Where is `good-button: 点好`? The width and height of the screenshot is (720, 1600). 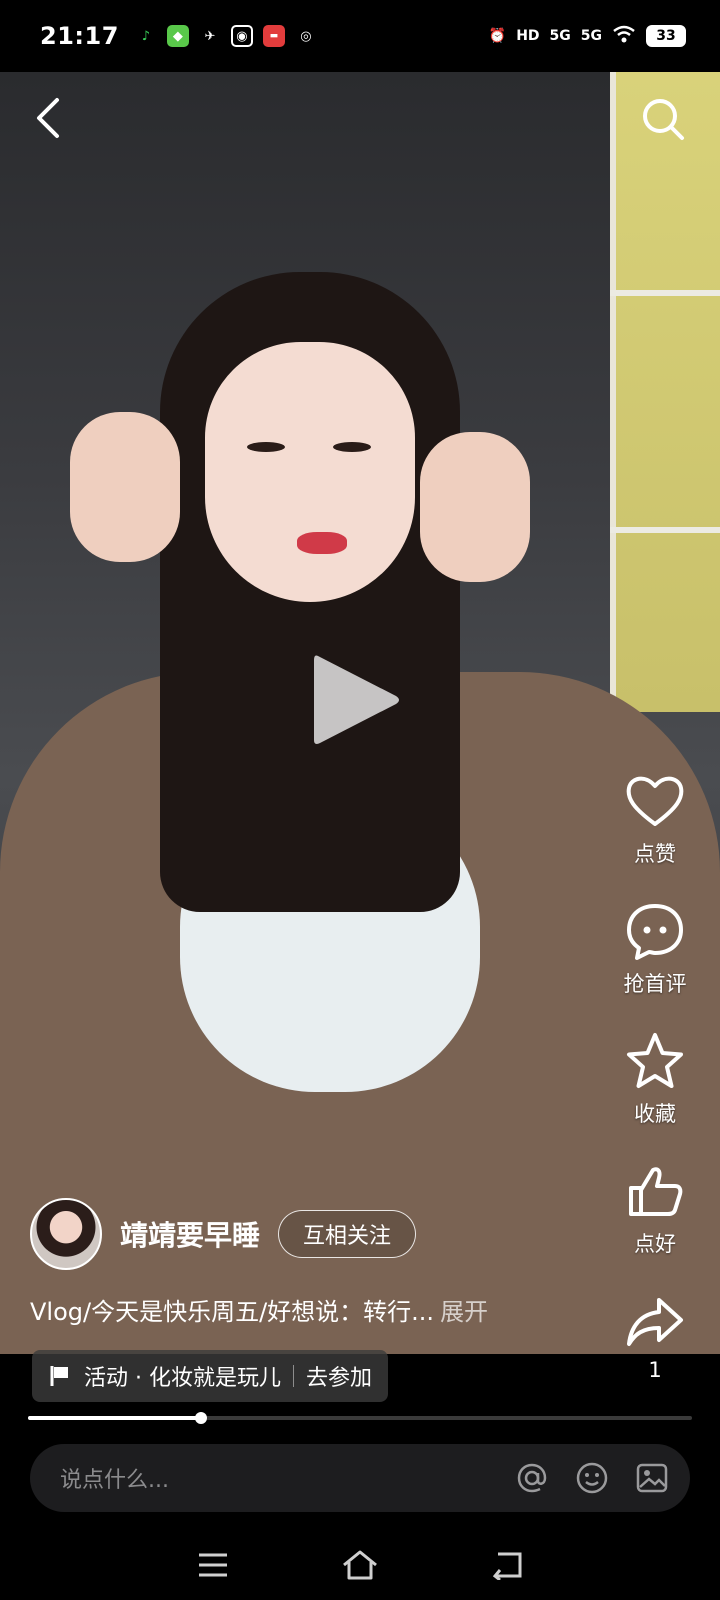 good-button: 点好 is located at coordinates (655, 1225).